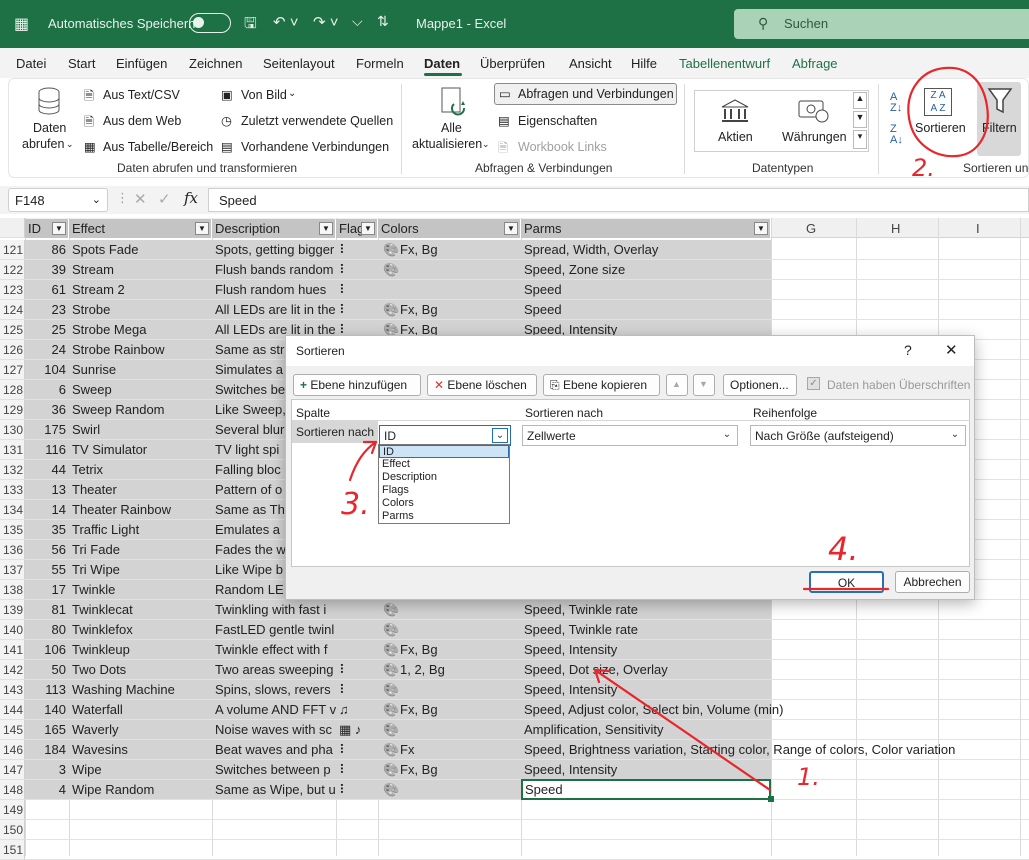  What do you see at coordinates (12, 390) in the screenshot?
I see `row-number: 128` at bounding box center [12, 390].